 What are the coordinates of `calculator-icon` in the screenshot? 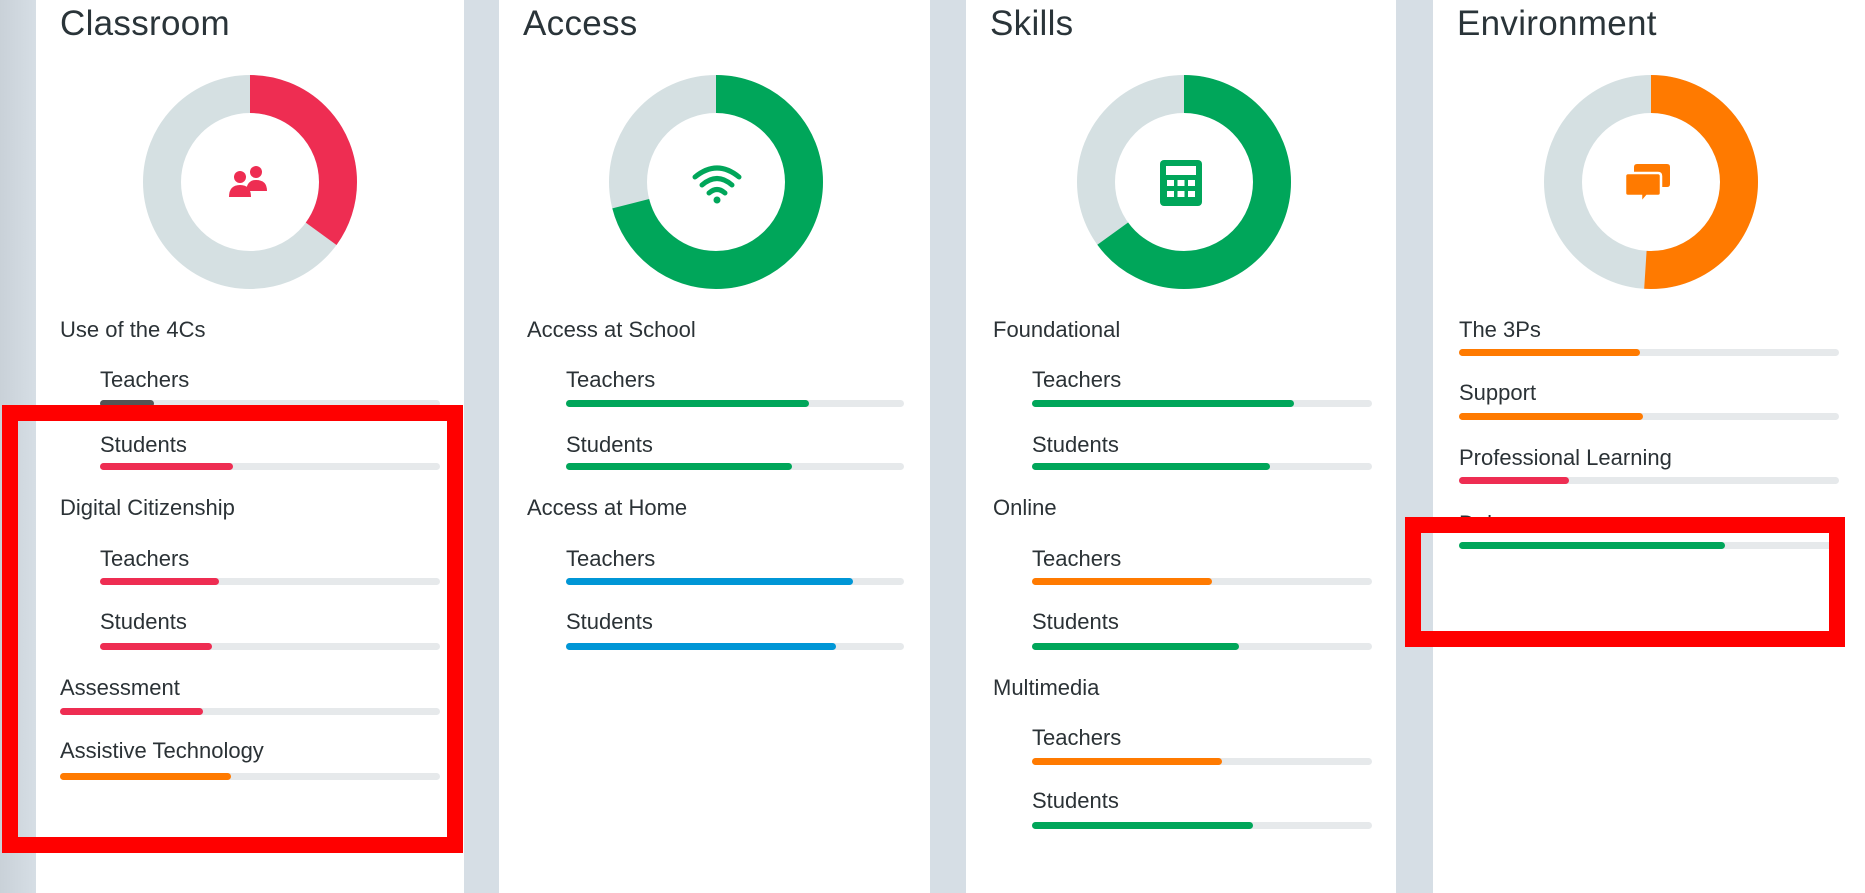 It's located at (1181, 183).